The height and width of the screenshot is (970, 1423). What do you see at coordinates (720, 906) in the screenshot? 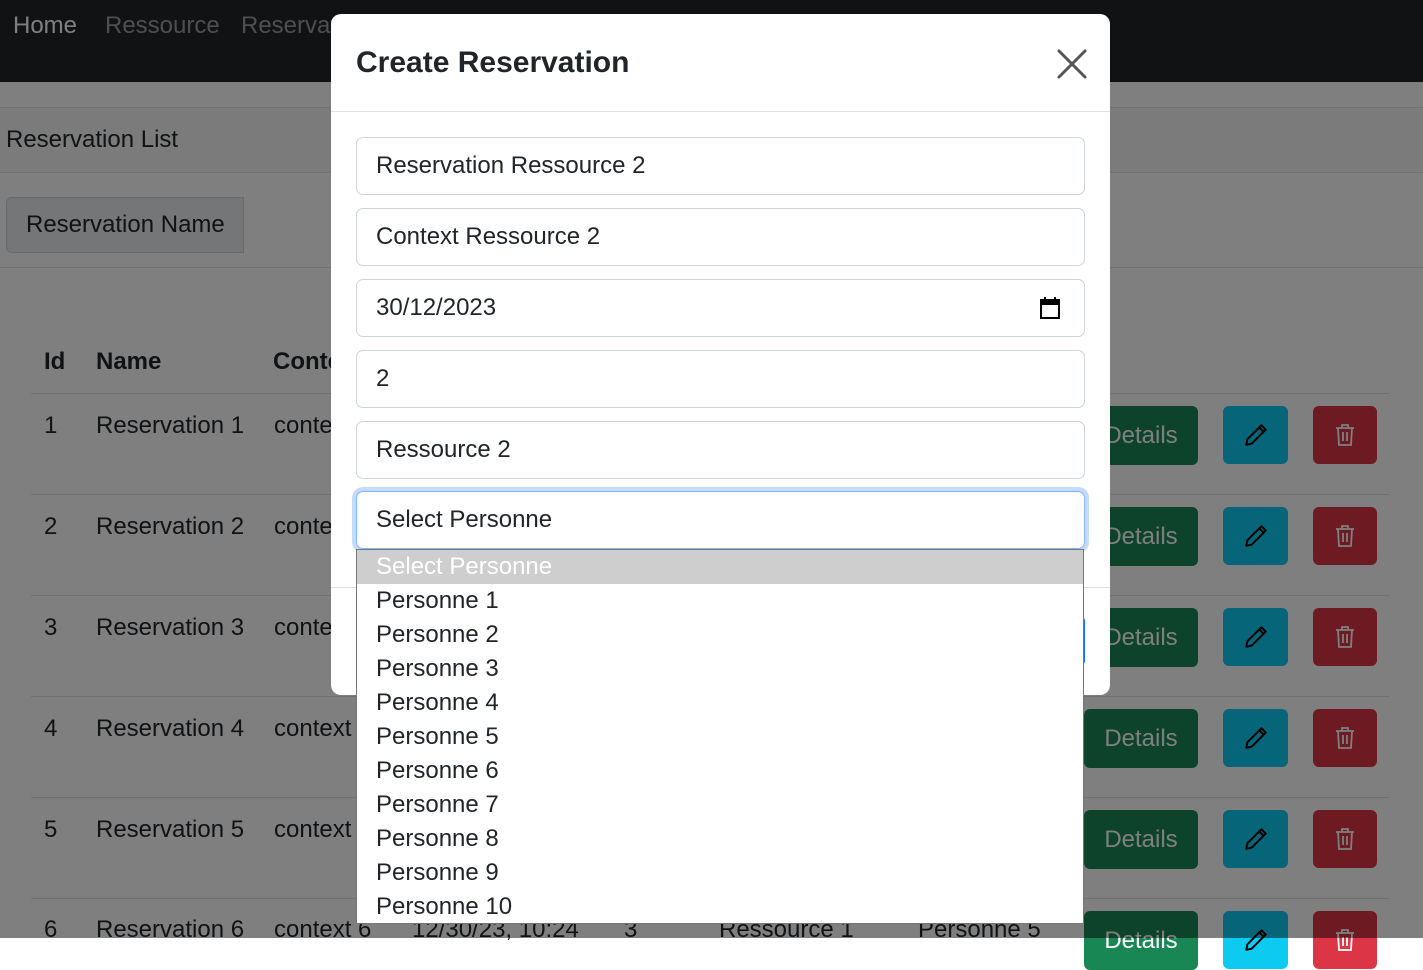
I see `dropdown-option: Personne 10` at bounding box center [720, 906].